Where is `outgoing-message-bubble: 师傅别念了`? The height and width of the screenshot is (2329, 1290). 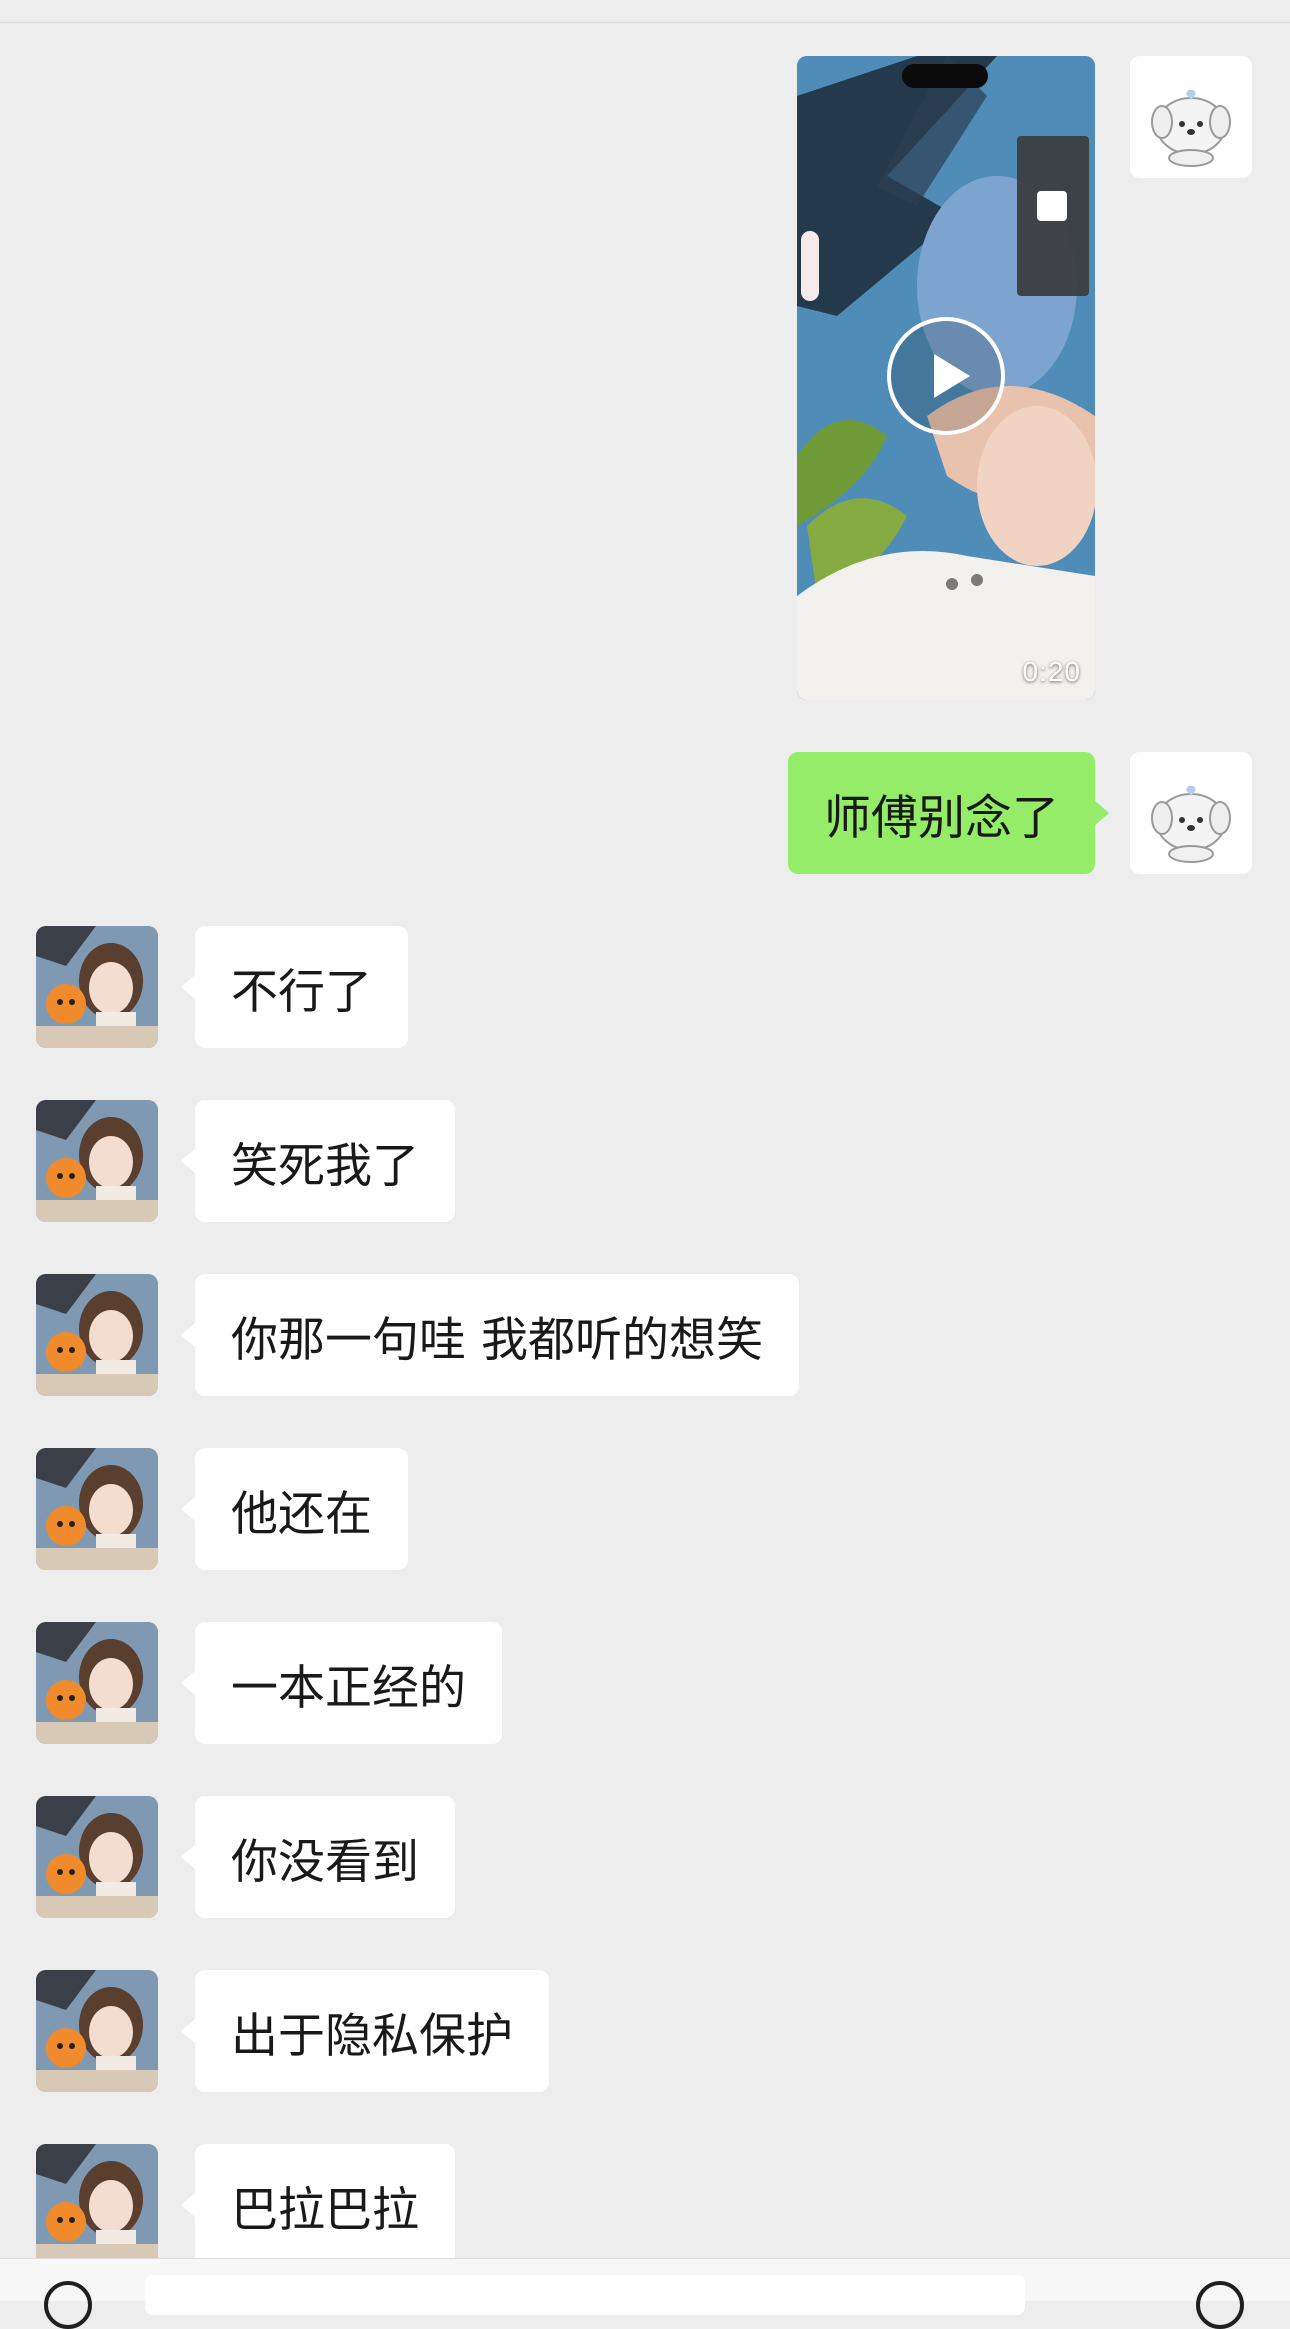
outgoing-message-bubble: 师傅别念了 is located at coordinates (948, 813).